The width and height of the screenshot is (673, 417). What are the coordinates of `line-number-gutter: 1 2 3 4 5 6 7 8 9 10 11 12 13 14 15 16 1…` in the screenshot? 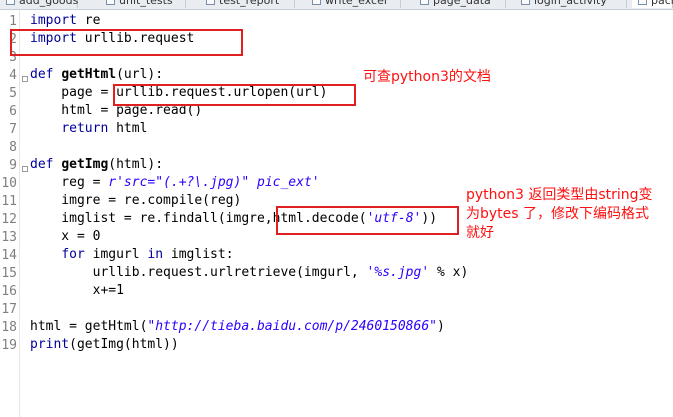 It's located at (10, 213).